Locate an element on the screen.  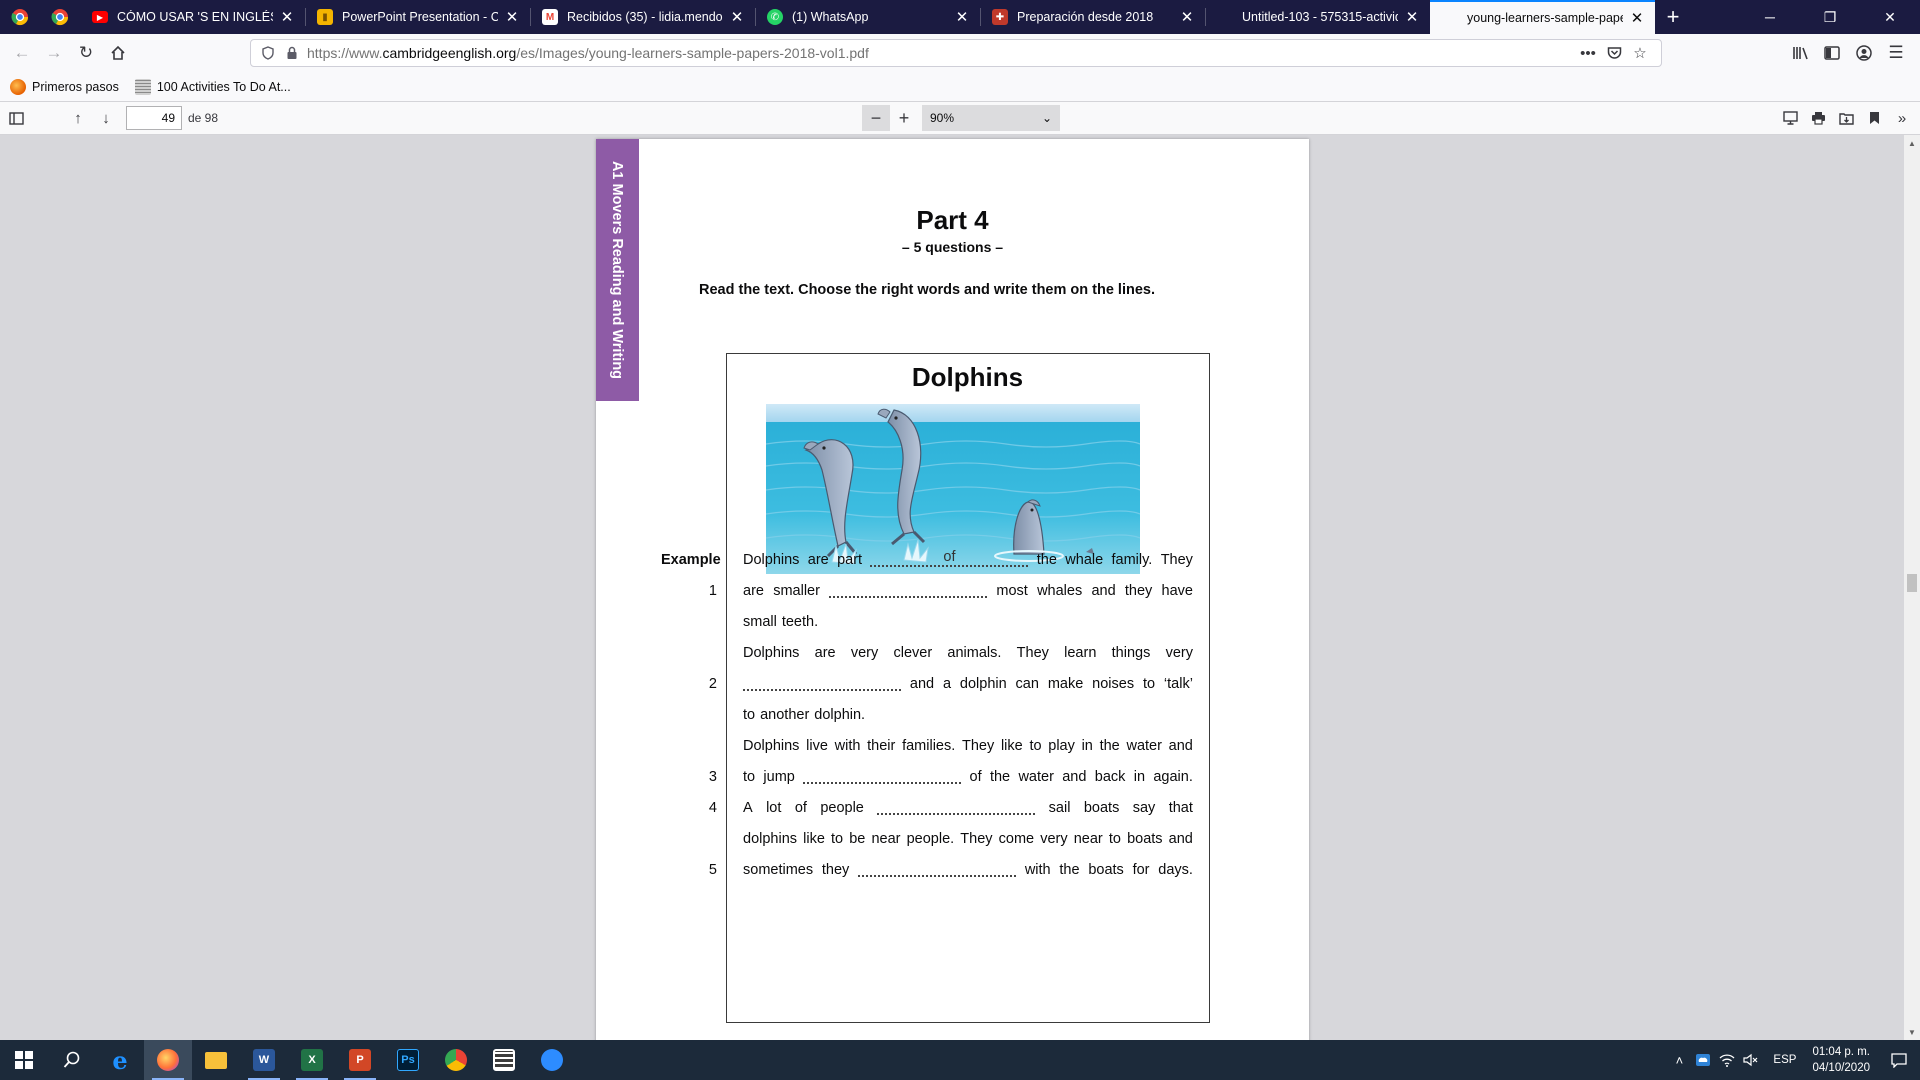
browser-tab: Untitled-103 - 575315-actividades ✕ is located at coordinates (1317, 17).